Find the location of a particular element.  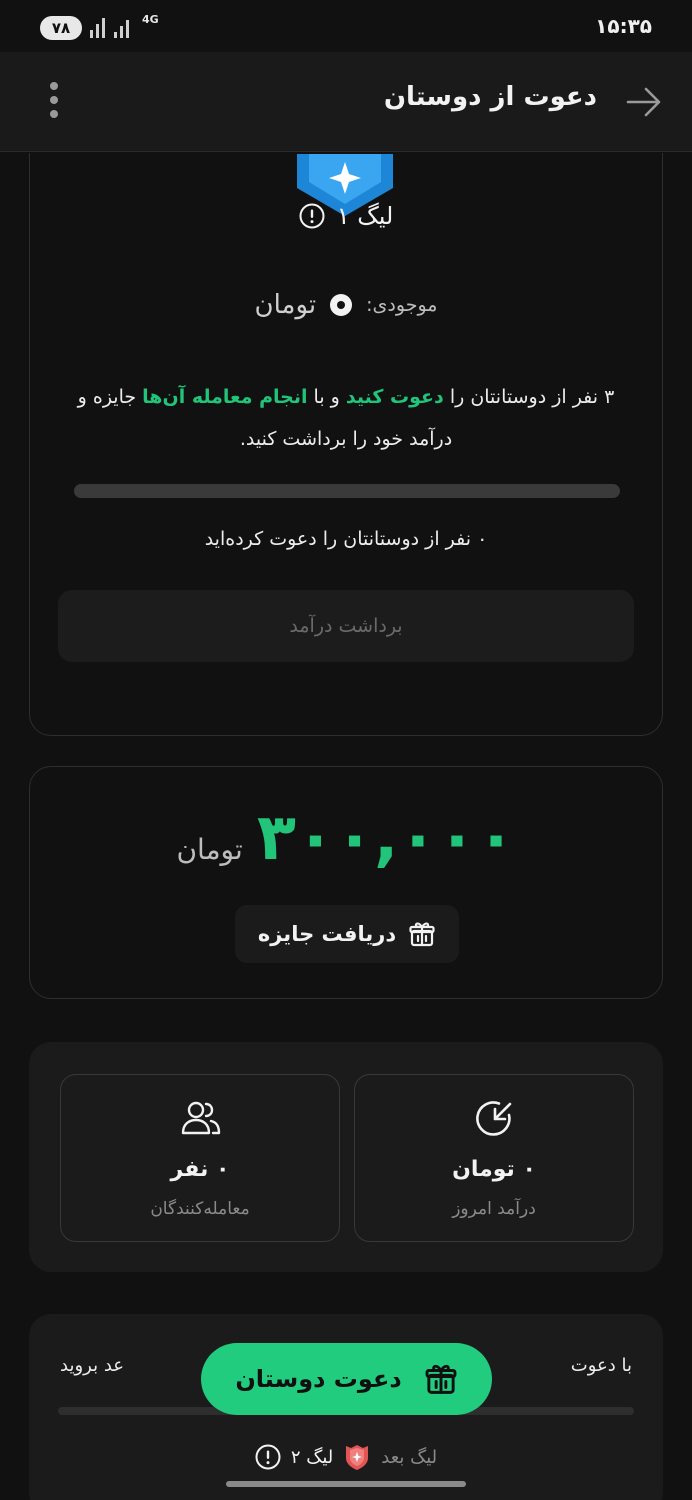

next-league-row: لیگ ۲ لیگ بعد is located at coordinates (346, 1457).